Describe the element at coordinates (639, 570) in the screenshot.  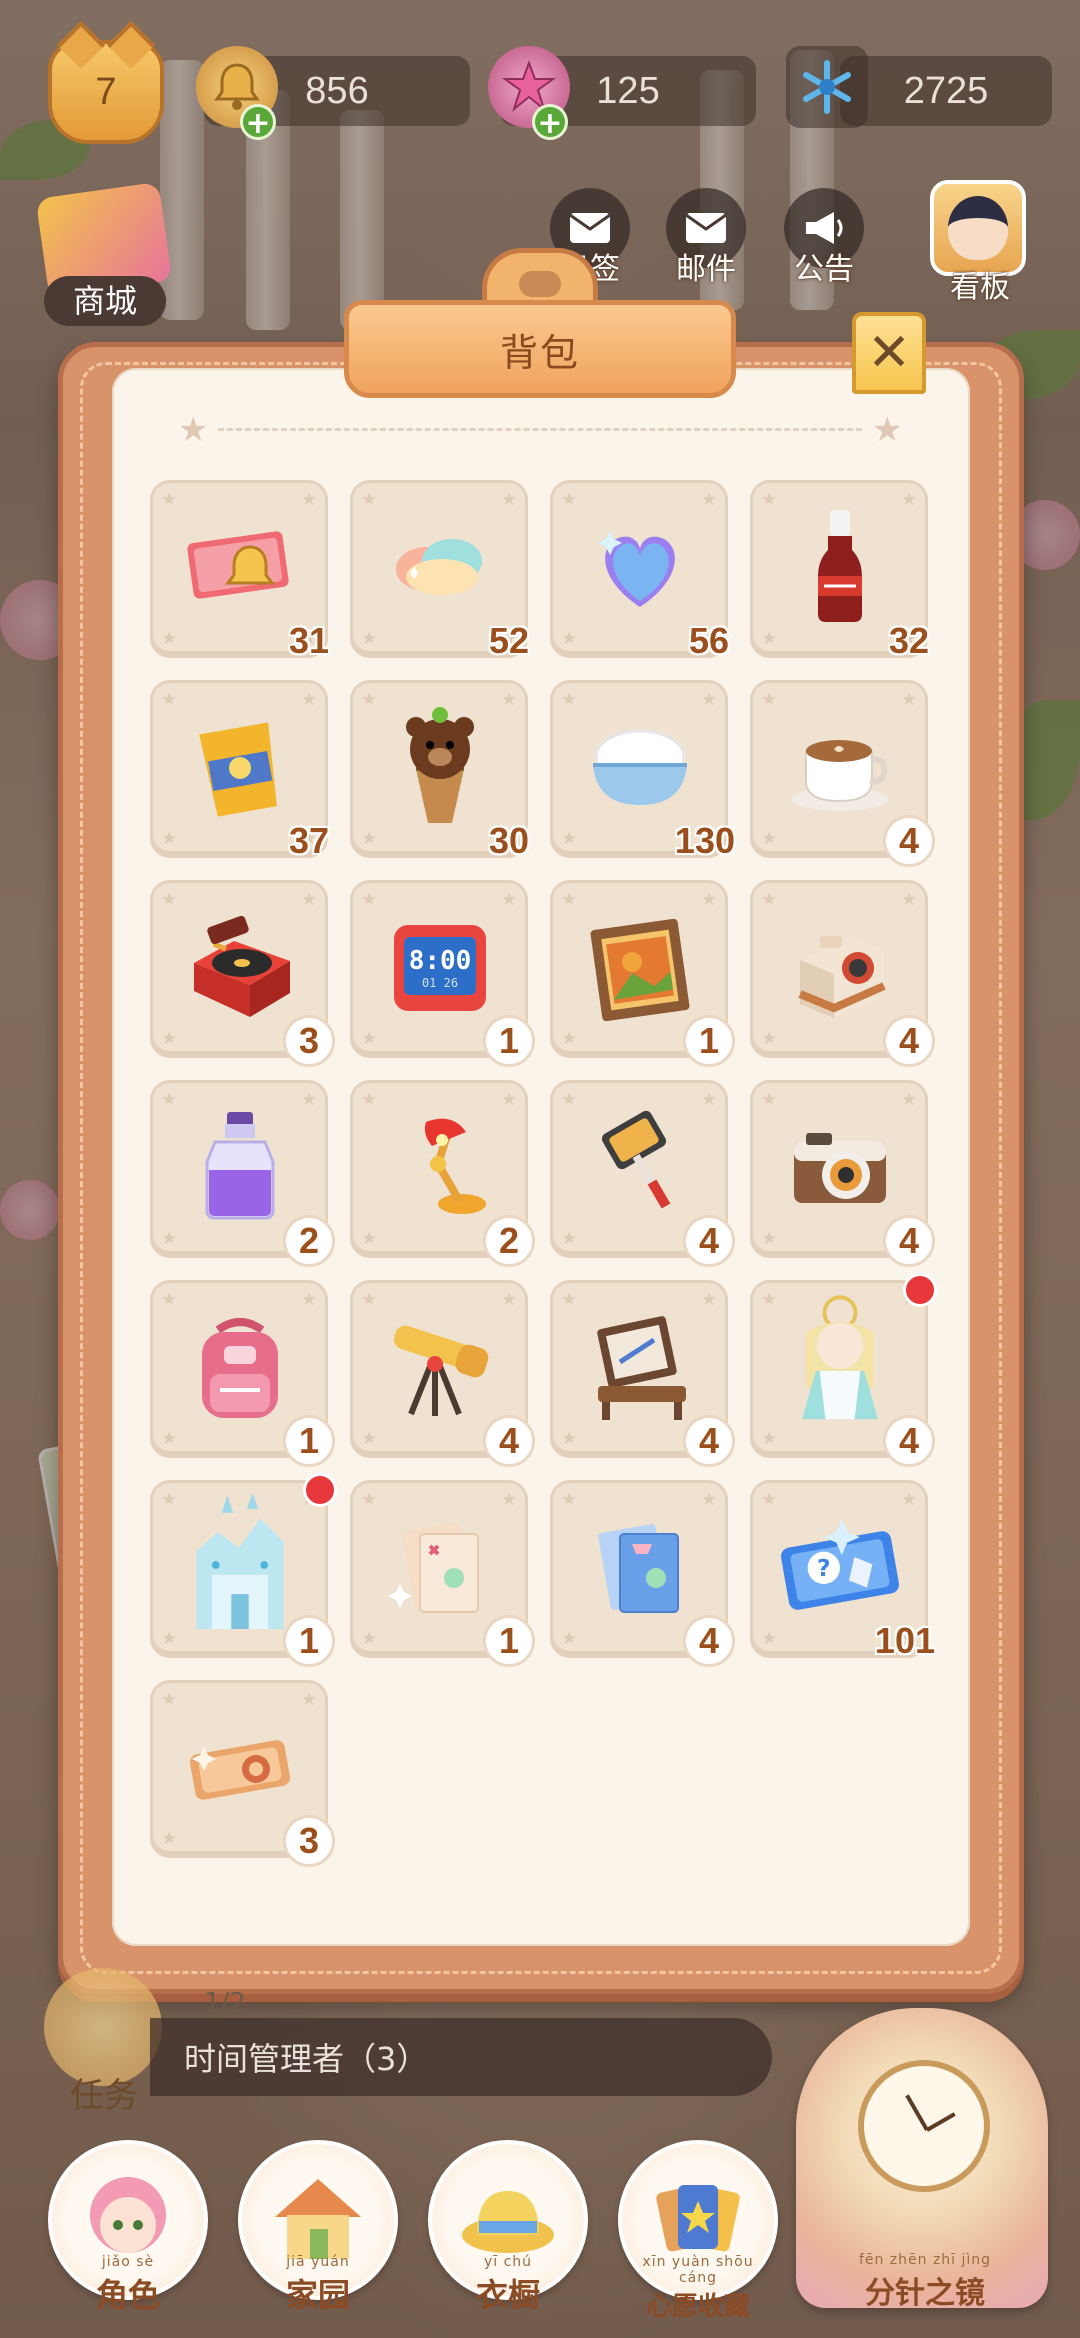
I see `inventory-slot: ★ ★ ★ ★ 56` at that location.